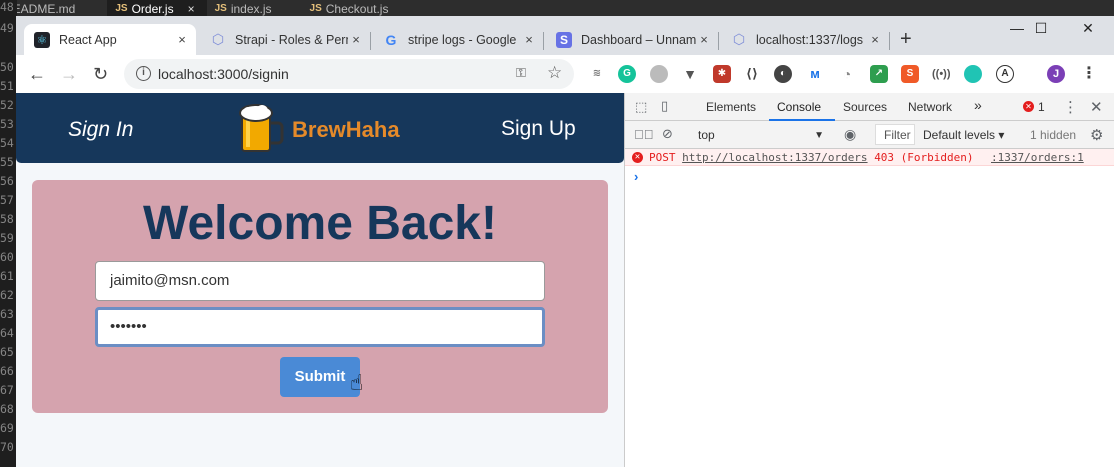 The image size is (1114, 467). Describe the element at coordinates (731, 107) in the screenshot. I see `tab-elements: Elements` at that location.